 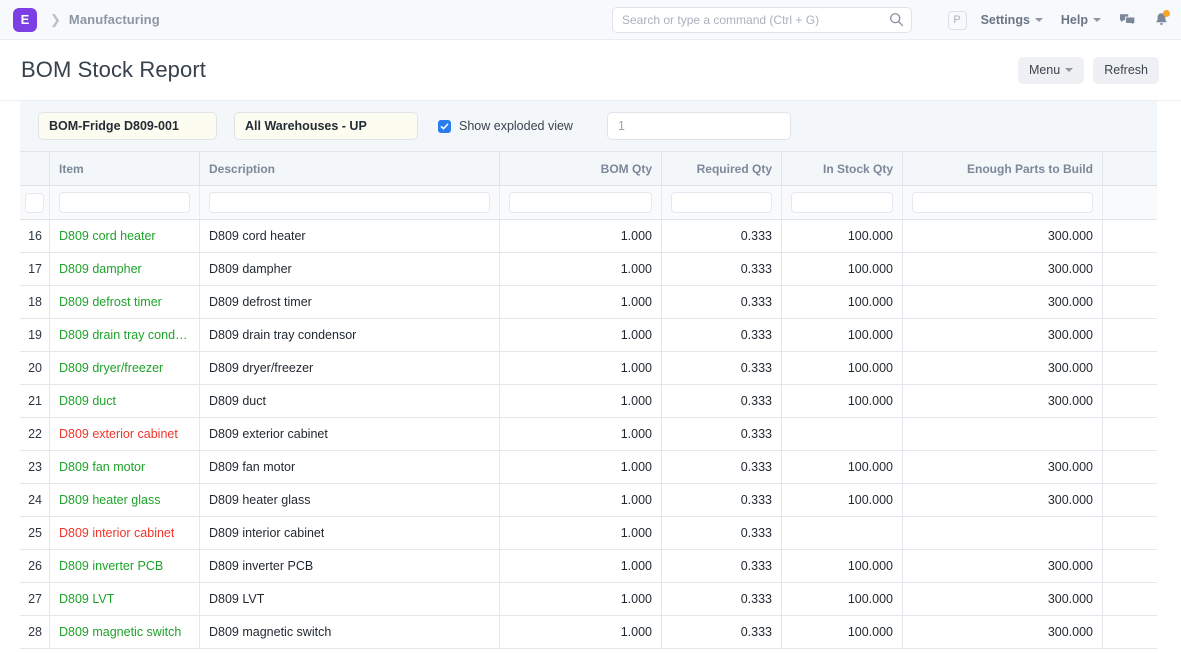 I want to click on cell-description: D809 interior cabinet, so click(x=350, y=533).